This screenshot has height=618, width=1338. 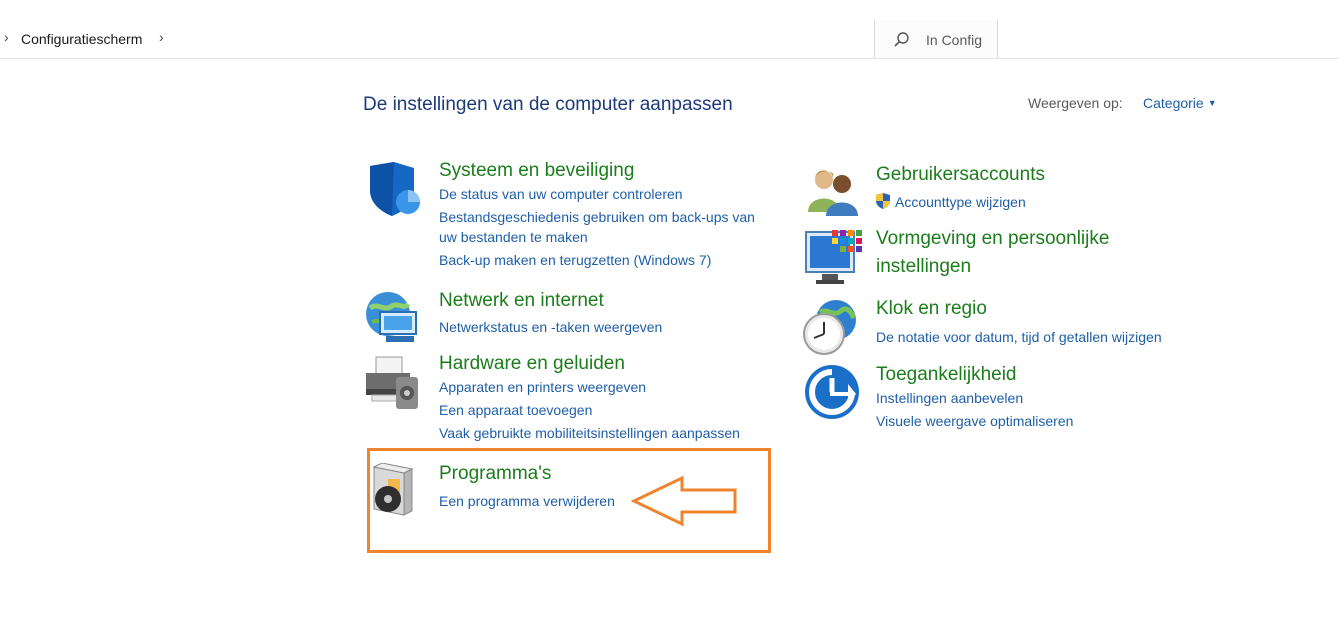 I want to click on category-title: Systeem en beveiliging, so click(x=536, y=171).